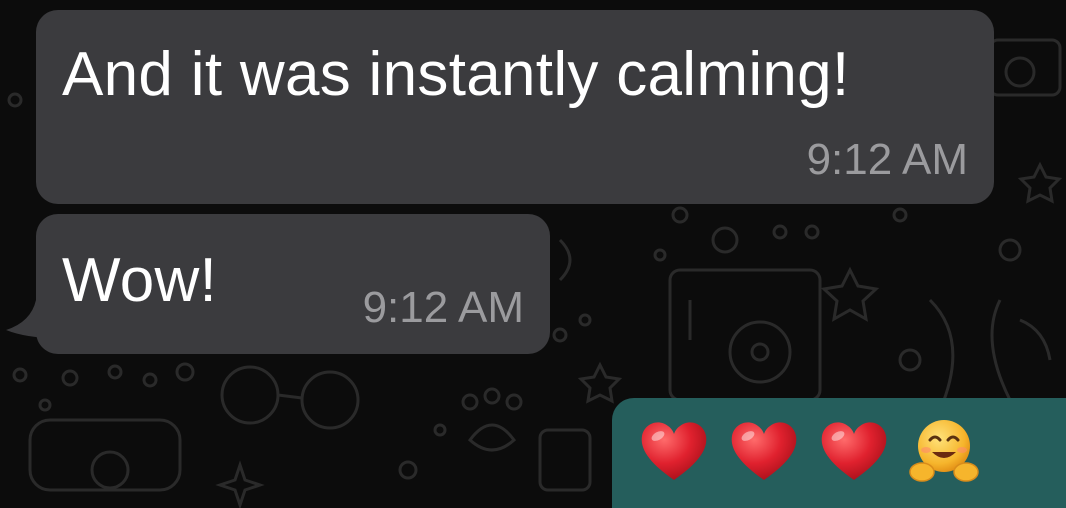  I want to click on message-bubble-incoming: Wow! 9:12 AM, so click(293, 284).